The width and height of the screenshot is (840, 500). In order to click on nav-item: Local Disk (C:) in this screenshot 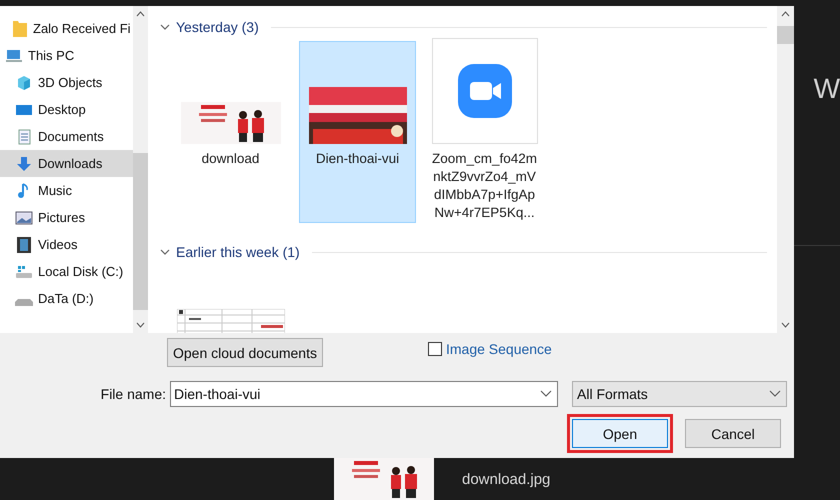, I will do `click(66, 271)`.